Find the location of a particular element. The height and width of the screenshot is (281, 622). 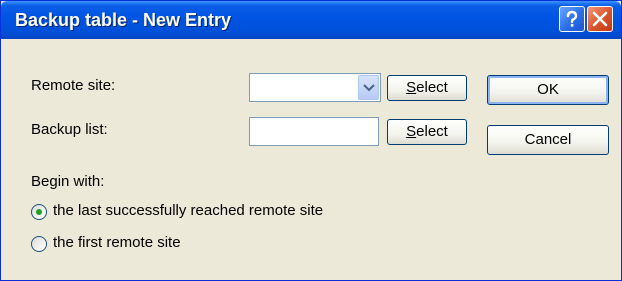

ok-label: OK is located at coordinates (548, 89).